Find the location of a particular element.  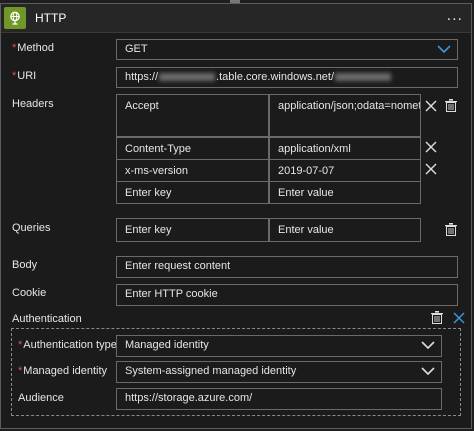

header-key-input: x-ms-version is located at coordinates (192, 170).